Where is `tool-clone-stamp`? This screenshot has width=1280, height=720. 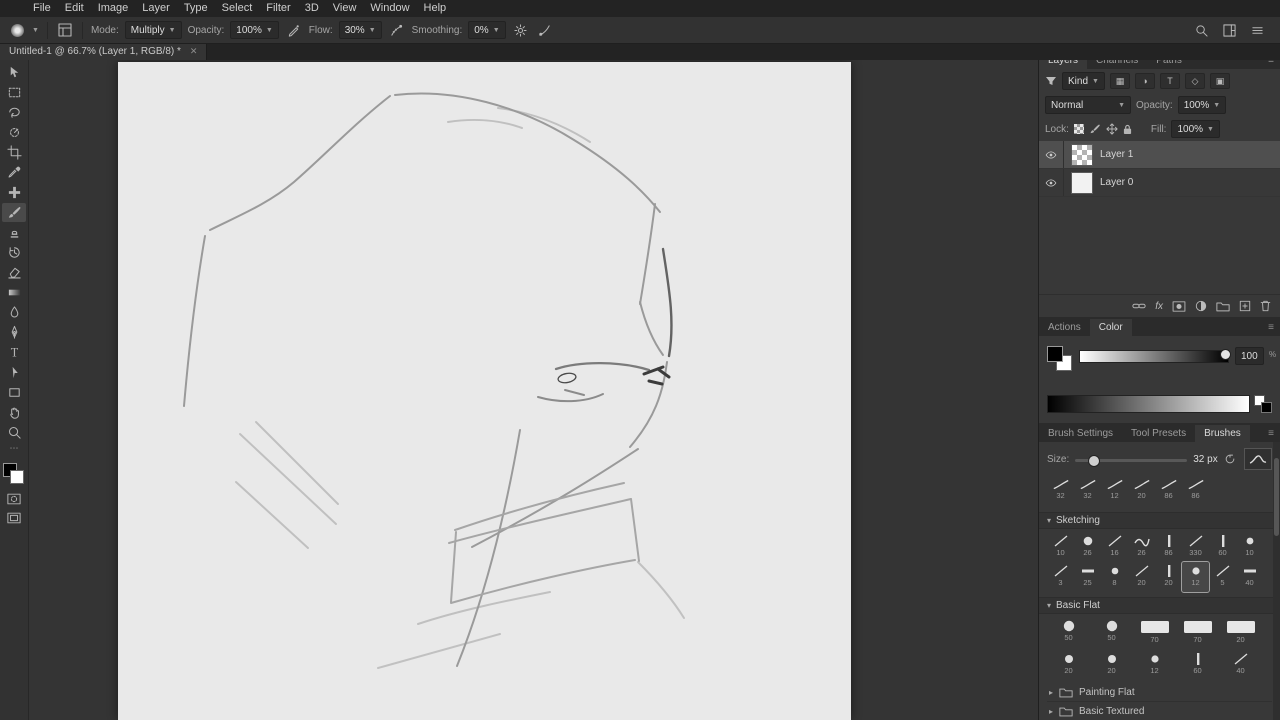 tool-clone-stamp is located at coordinates (14, 232).